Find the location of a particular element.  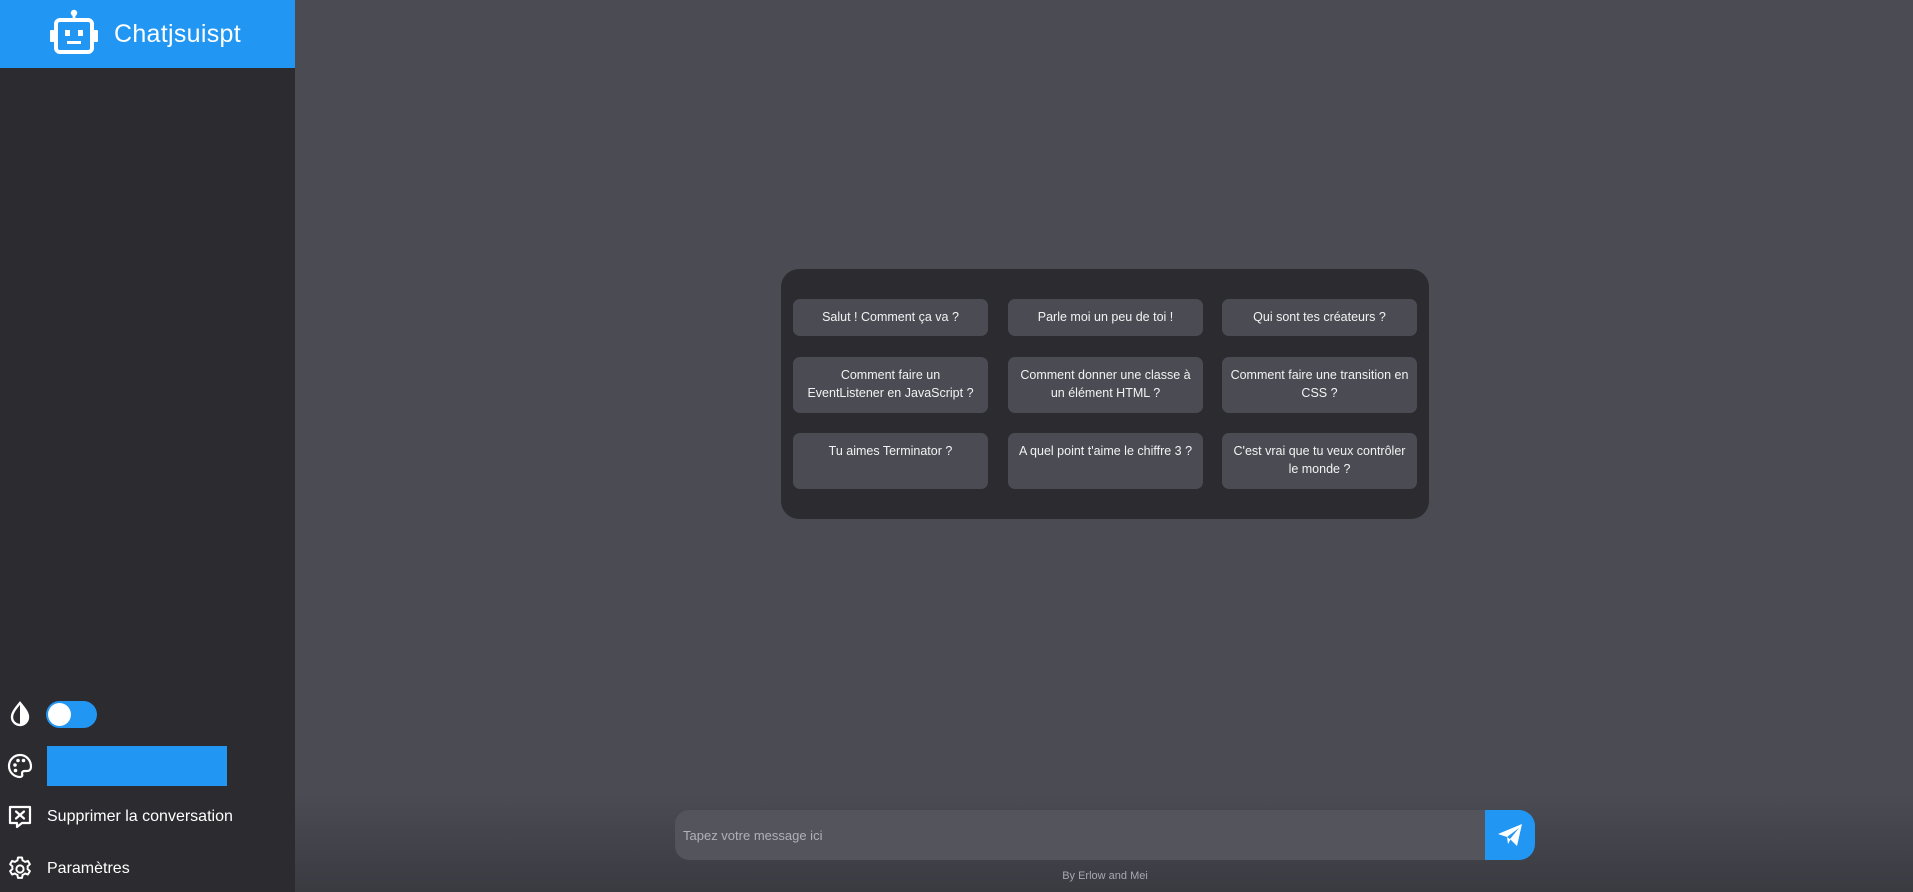

app-title: Chatjsuispt is located at coordinates (177, 33).